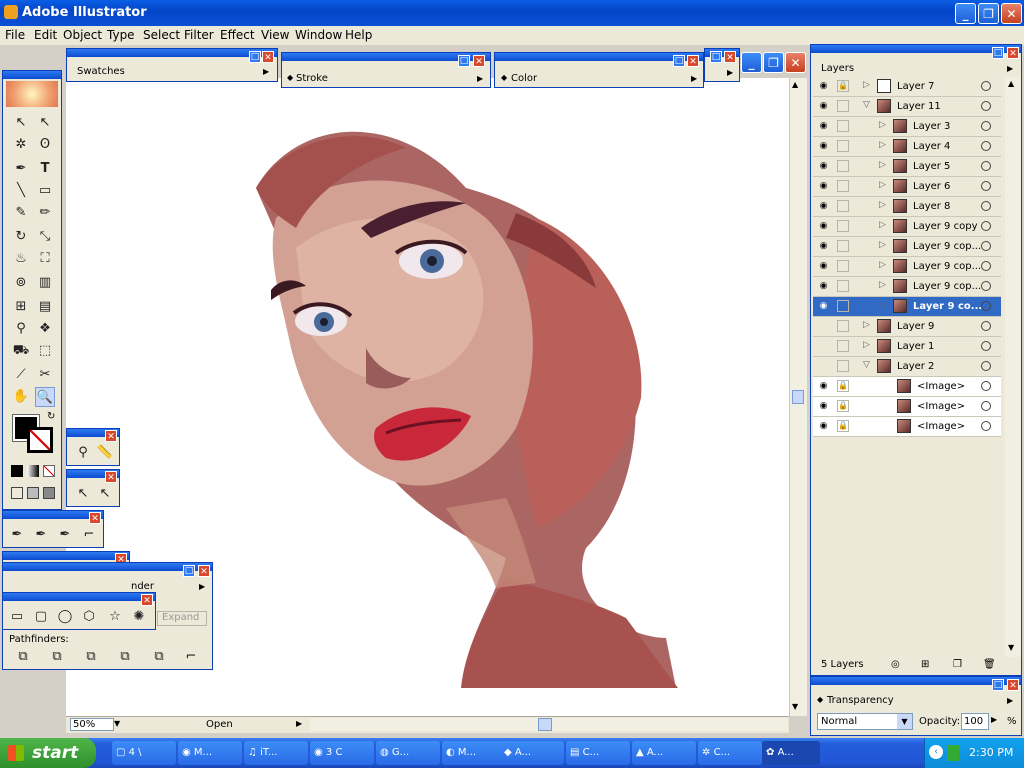 Image resolution: width=1024 pixels, height=768 pixels. Describe the element at coordinates (21, 191) in the screenshot. I see `line-tool-icon: ╲` at that location.